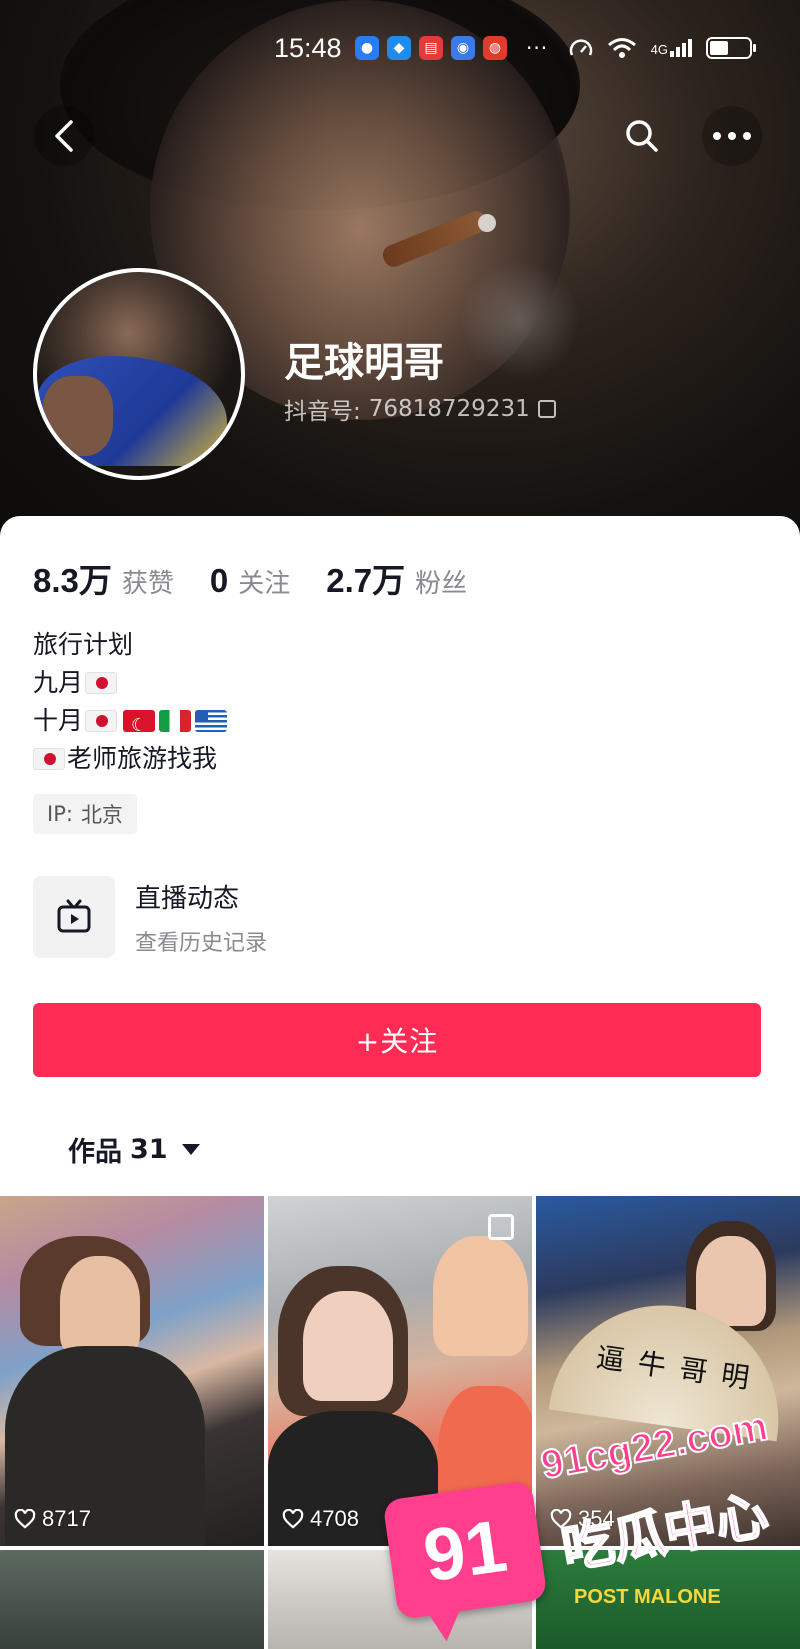 This screenshot has height=1649, width=800. I want to click on follow-button: +关注, so click(397, 1040).